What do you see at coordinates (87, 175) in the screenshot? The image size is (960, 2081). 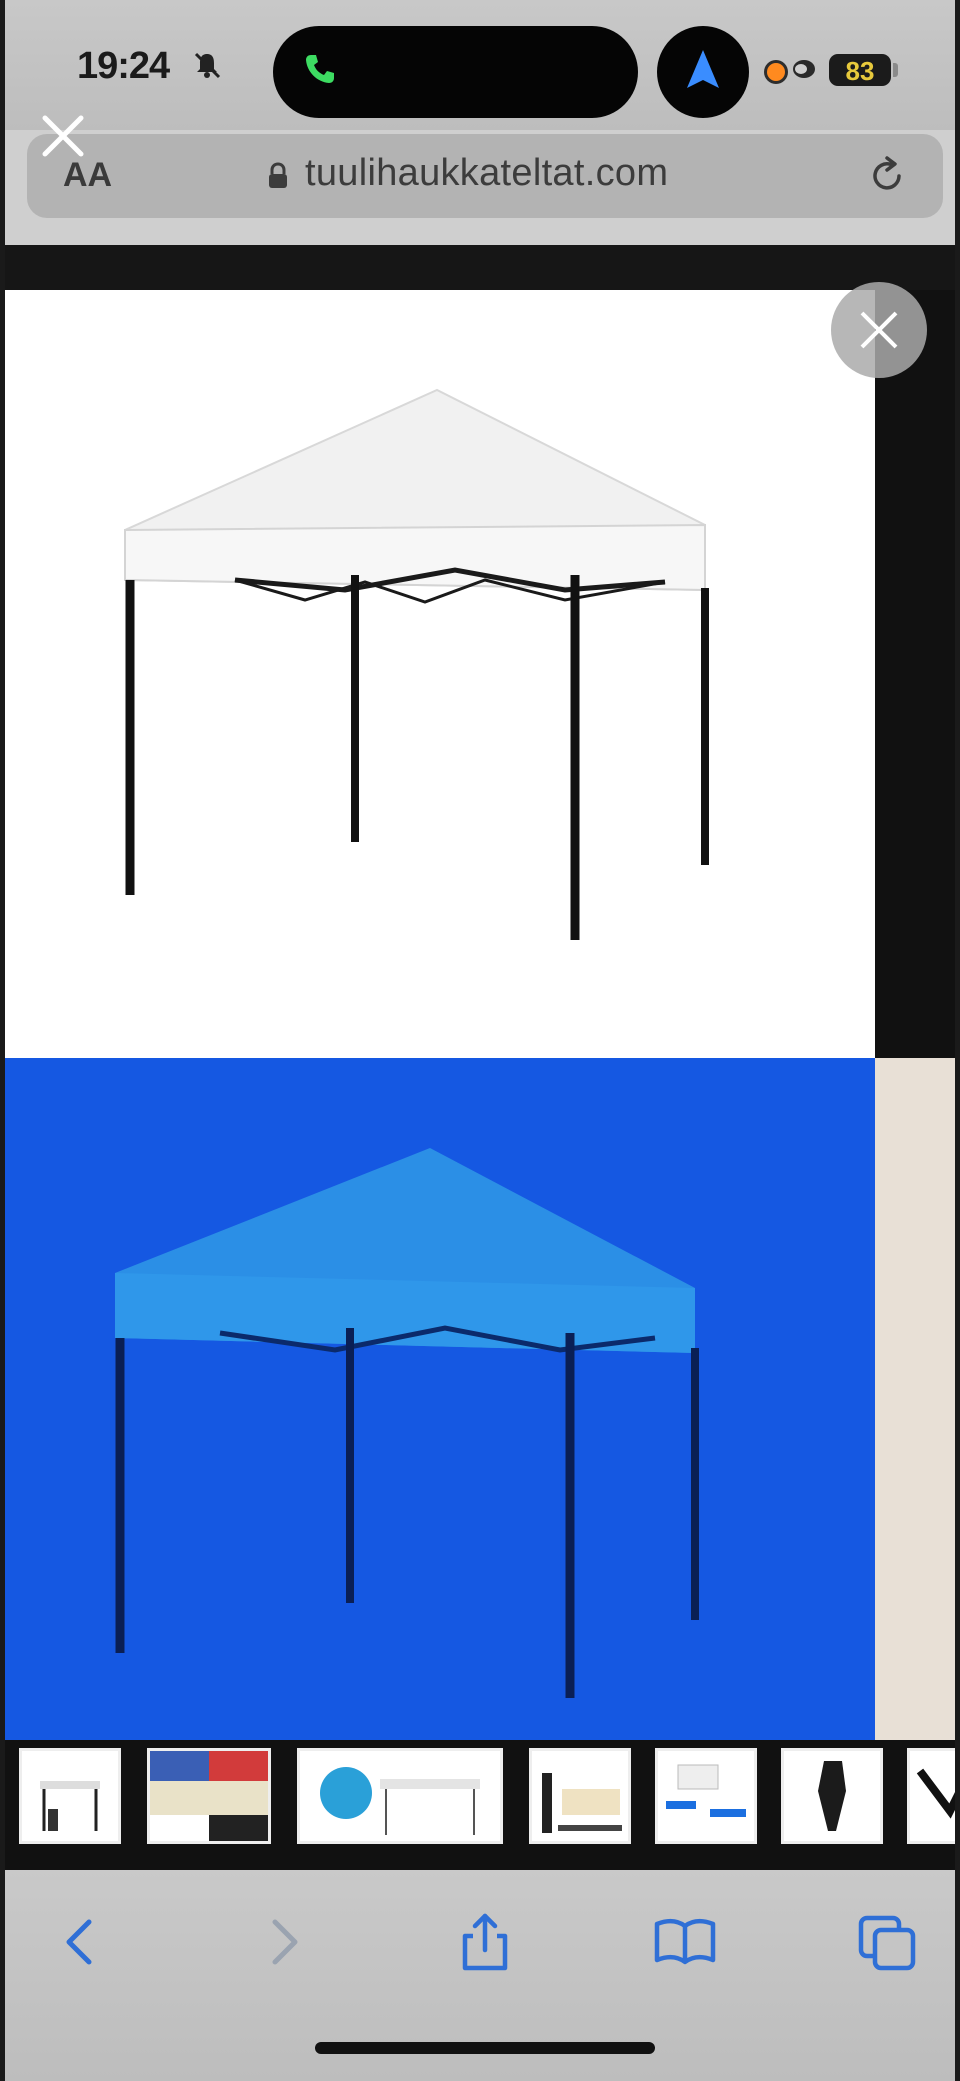 I see `text-size-button: AA` at bounding box center [87, 175].